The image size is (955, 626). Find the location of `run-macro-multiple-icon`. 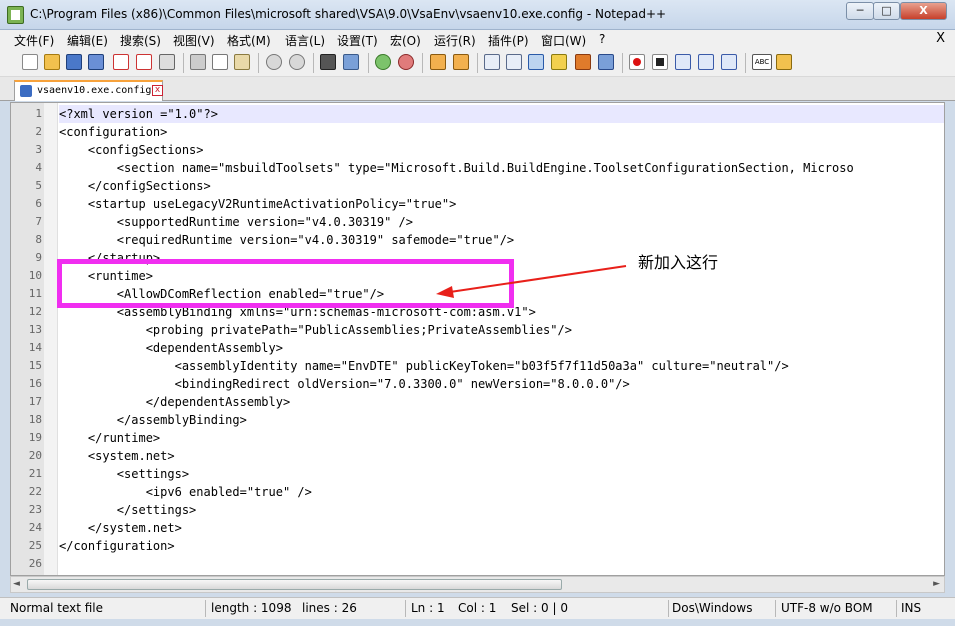

run-macro-multiple-icon is located at coordinates (706, 62).